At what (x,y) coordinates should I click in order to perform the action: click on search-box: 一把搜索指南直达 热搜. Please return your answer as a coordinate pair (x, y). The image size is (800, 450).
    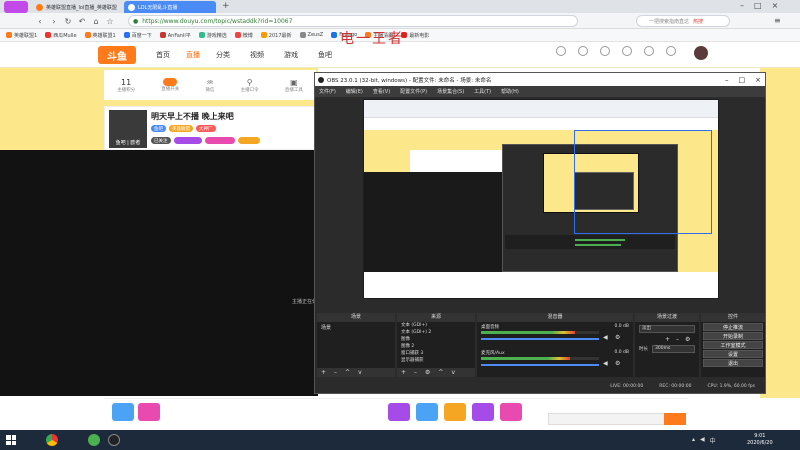
    Looking at the image, I should click on (683, 21).